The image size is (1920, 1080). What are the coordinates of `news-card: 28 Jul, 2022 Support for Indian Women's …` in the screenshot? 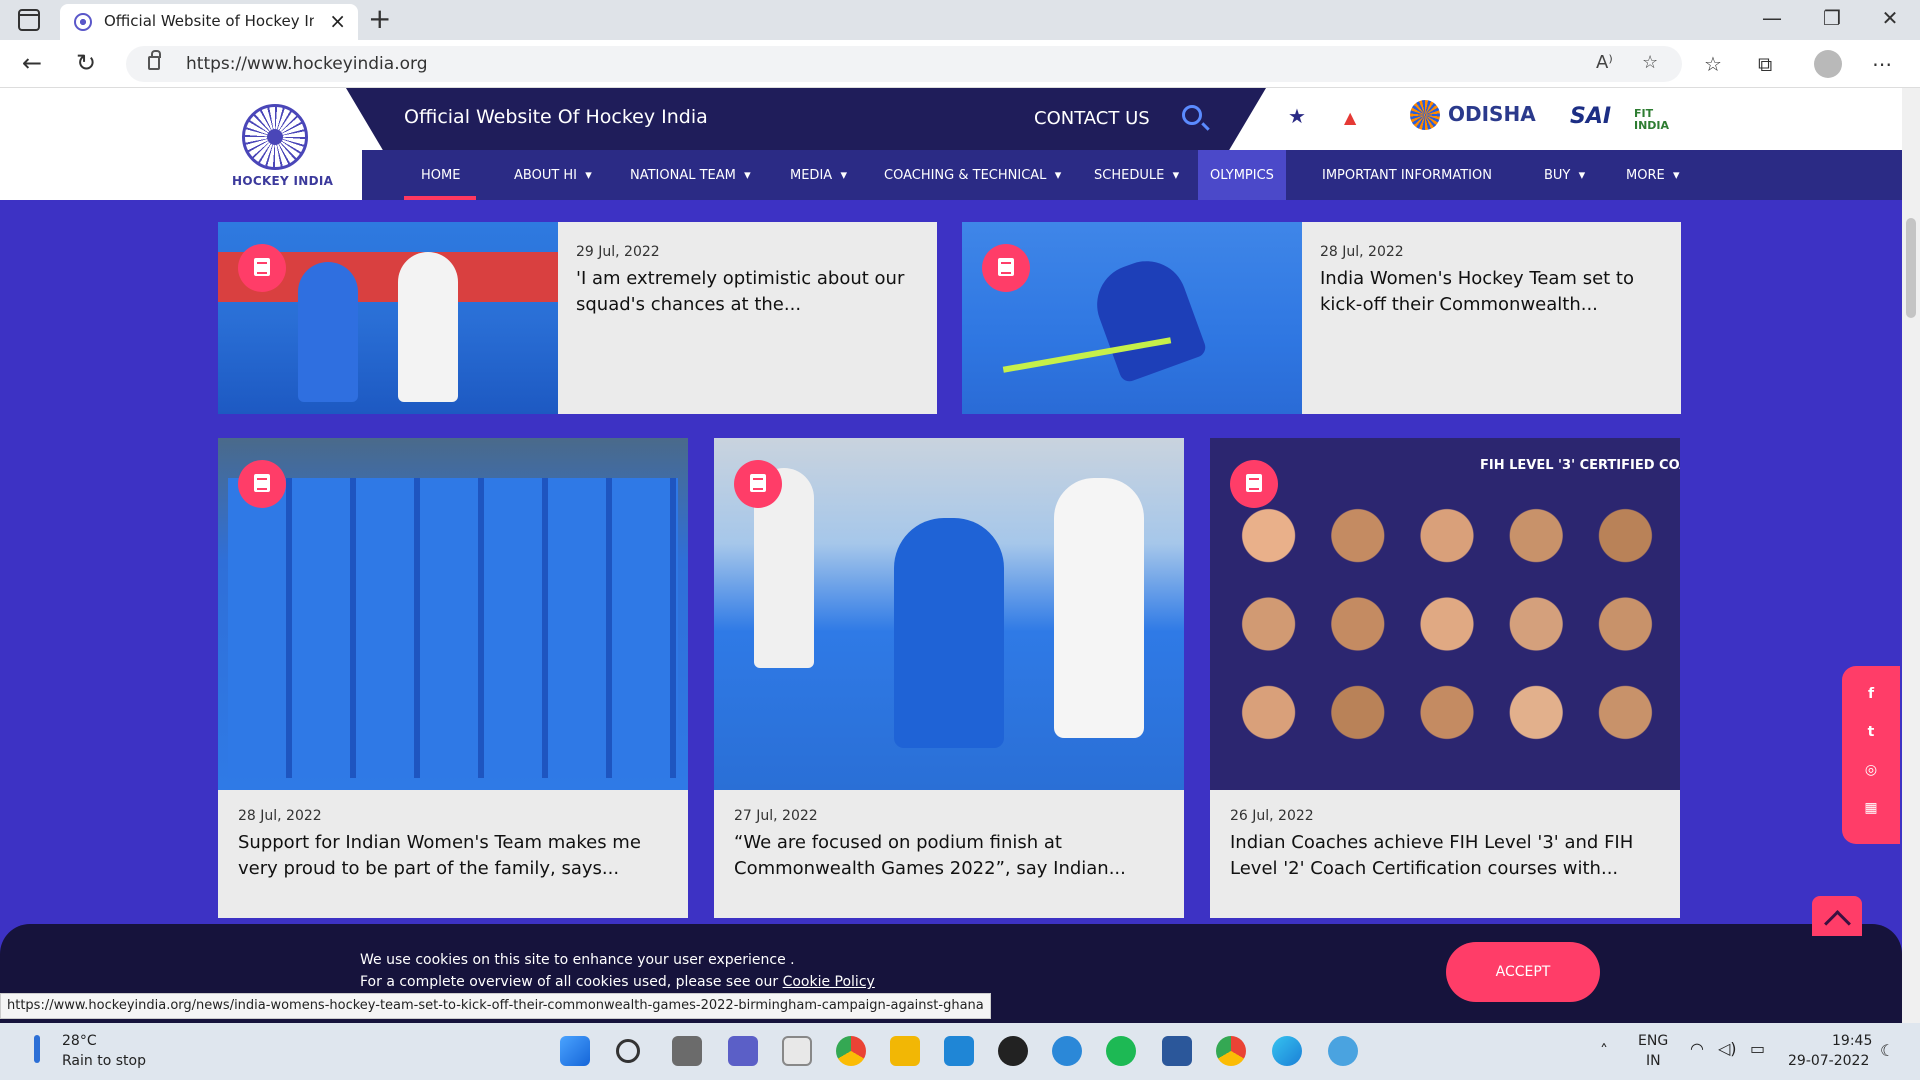 It's located at (453, 678).